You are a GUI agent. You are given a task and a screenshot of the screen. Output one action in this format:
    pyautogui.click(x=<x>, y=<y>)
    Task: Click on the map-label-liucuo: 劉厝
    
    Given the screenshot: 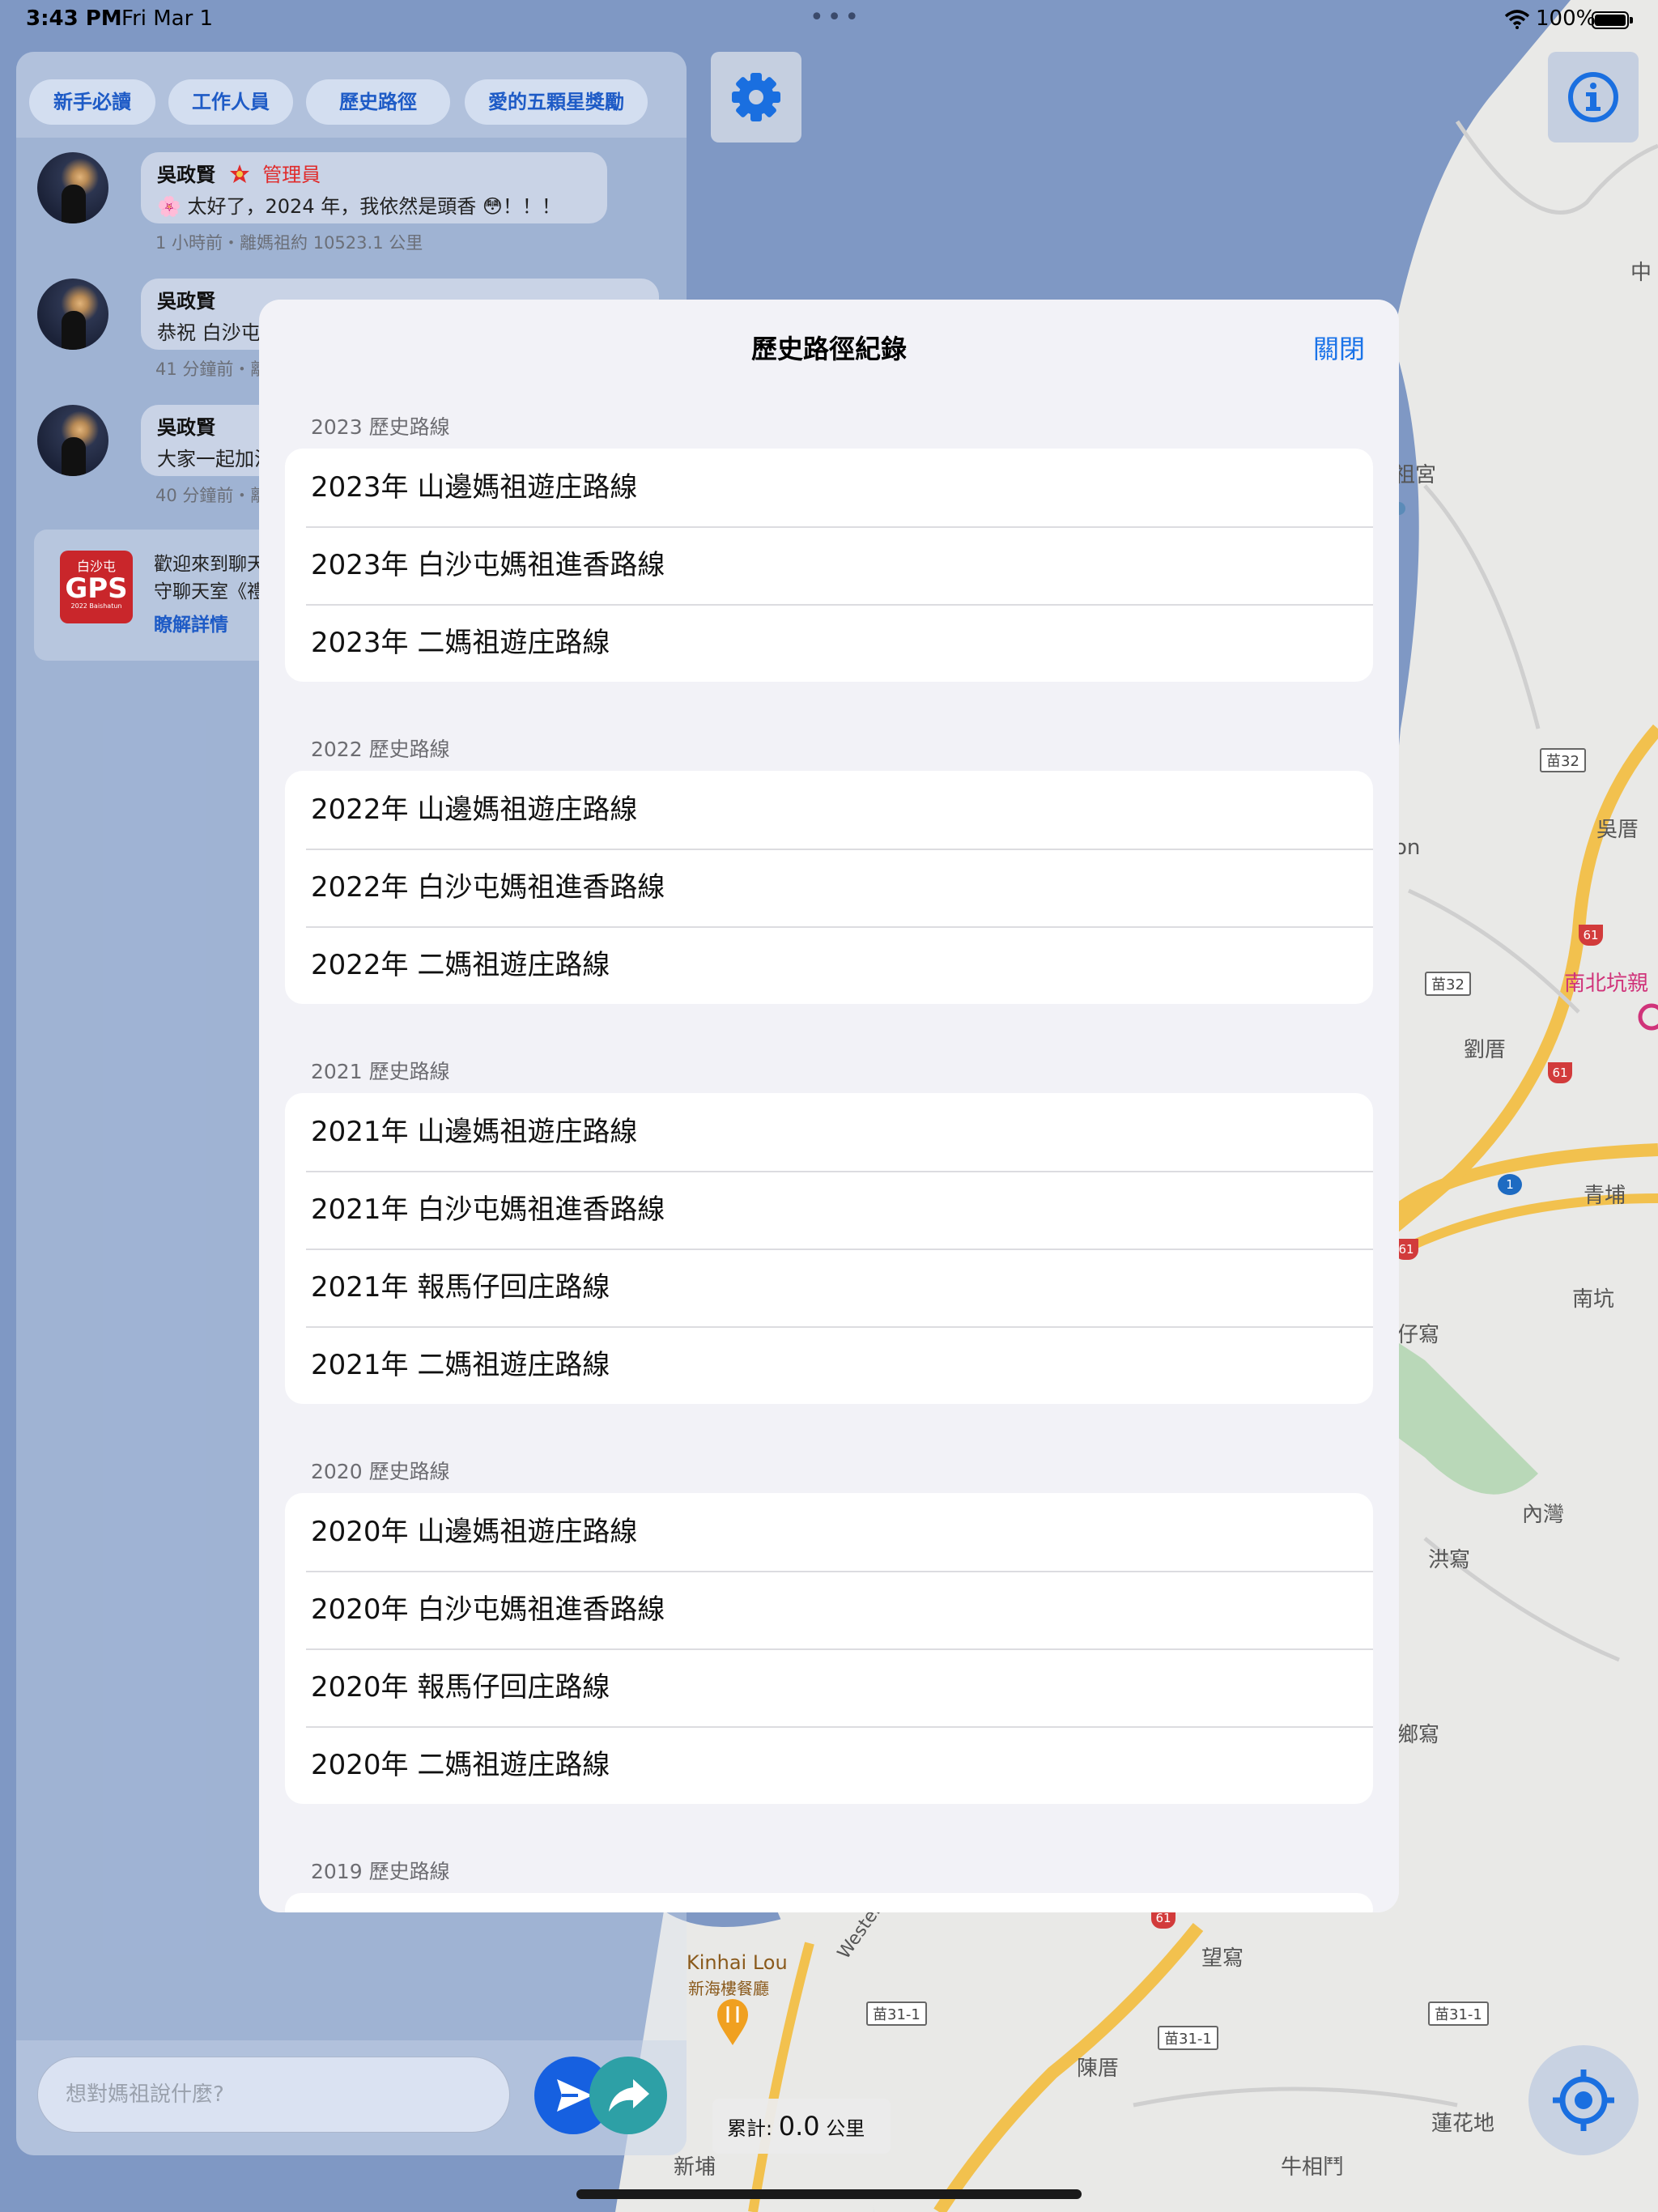 What is the action you would take?
    pyautogui.click(x=1485, y=1050)
    